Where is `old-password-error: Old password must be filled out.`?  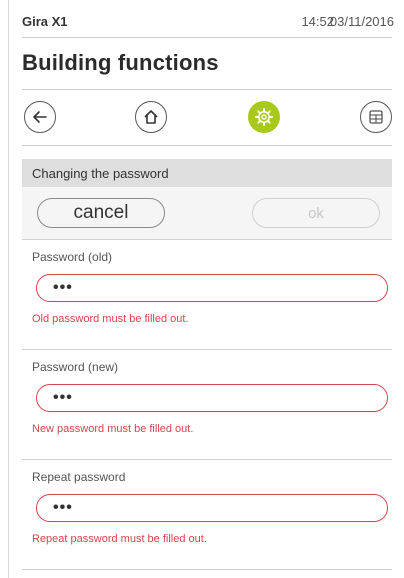 old-password-error: Old password must be filled out. is located at coordinates (110, 319).